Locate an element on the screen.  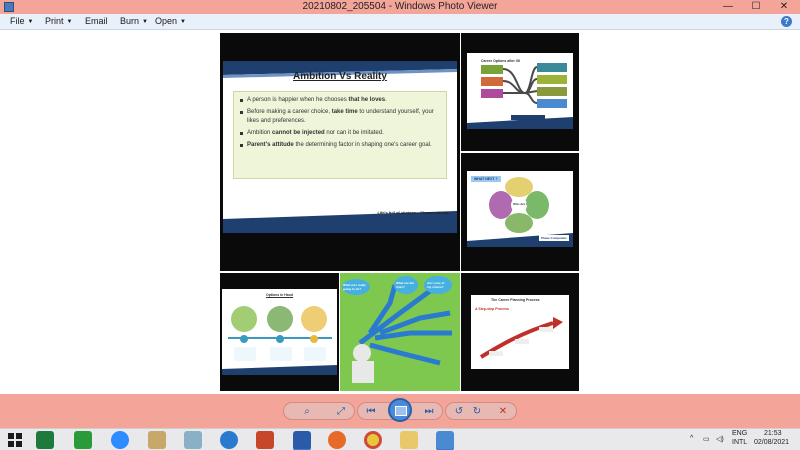
slide-title: Ambition Vs Reality is located at coordinates (340, 76).